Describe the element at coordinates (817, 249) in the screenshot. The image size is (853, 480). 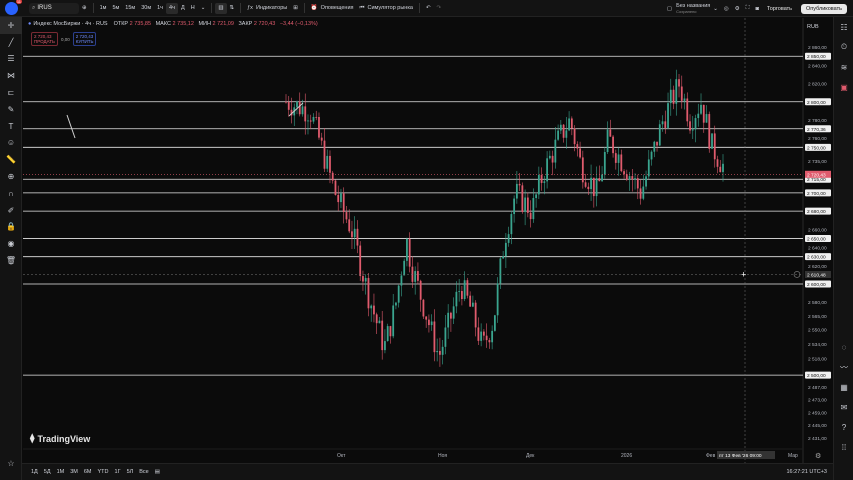
I see `price-tick-label: 2 640,00` at that location.